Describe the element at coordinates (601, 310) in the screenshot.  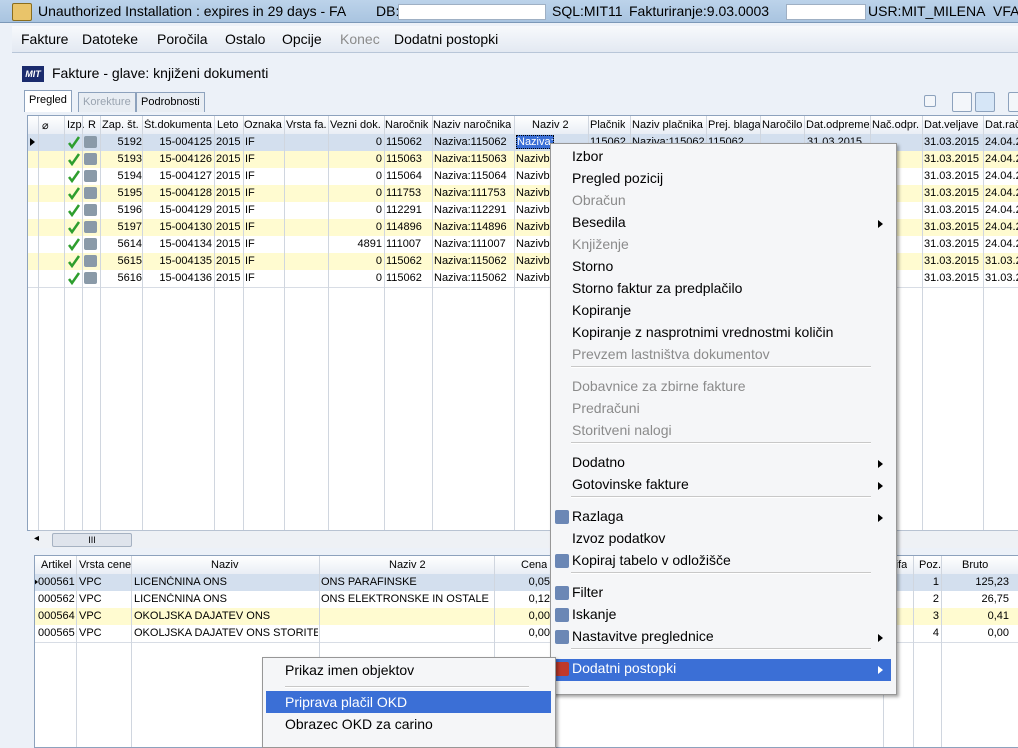
I see `menu-item-kopiranje: Kopiranje` at that location.